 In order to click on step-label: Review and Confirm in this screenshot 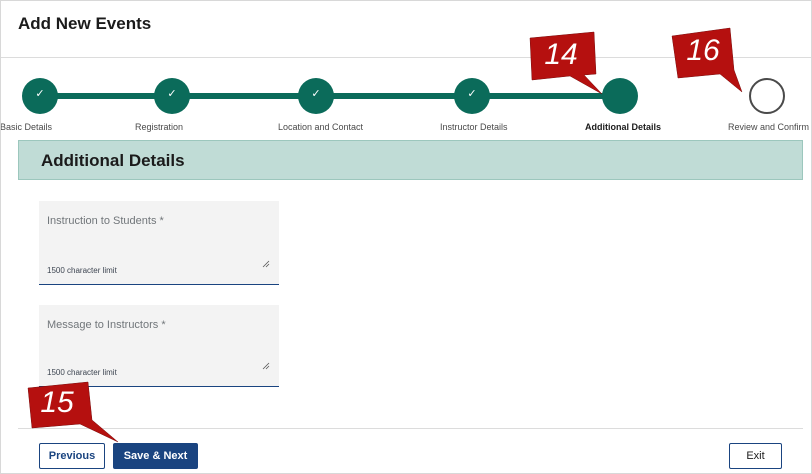, I will do `click(769, 127)`.